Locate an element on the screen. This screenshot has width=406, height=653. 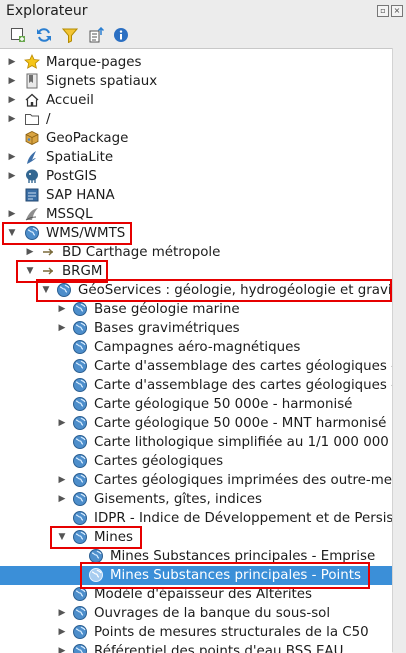
tree-item-label: Cartes géologiques is located at coordinates (158, 461).